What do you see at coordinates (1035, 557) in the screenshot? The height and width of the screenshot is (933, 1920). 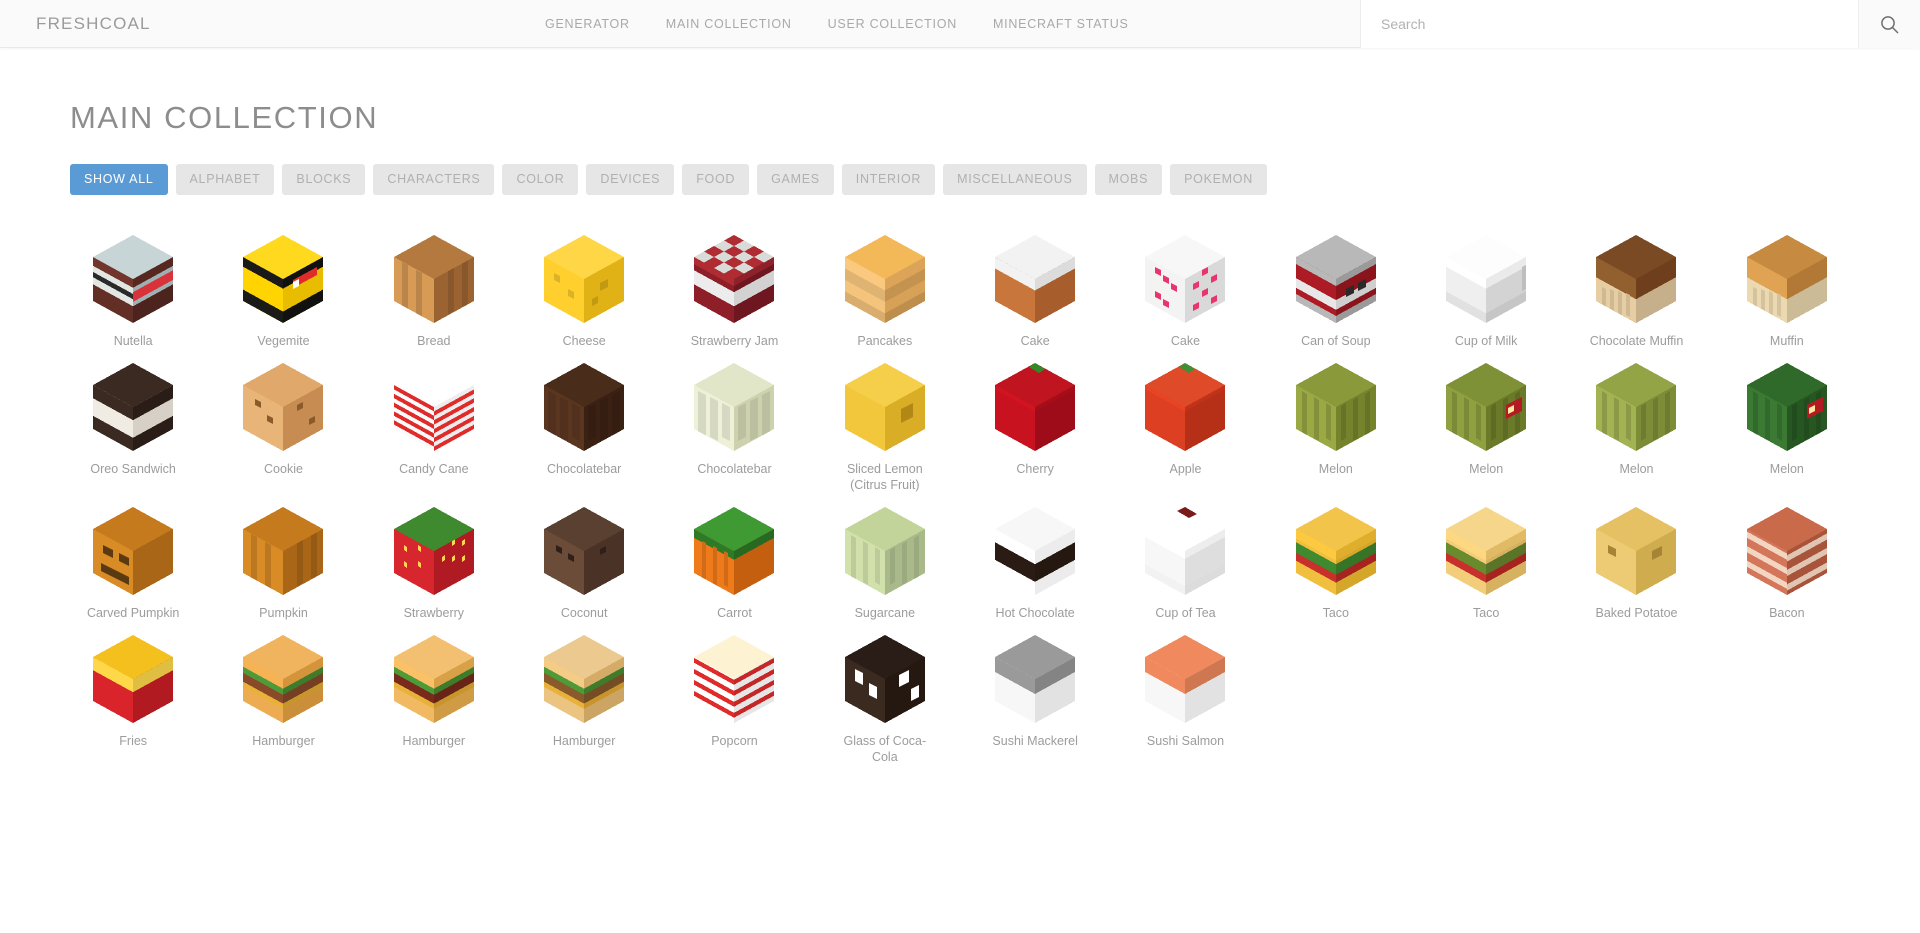 I see `texture-item: Hot Chocolate` at bounding box center [1035, 557].